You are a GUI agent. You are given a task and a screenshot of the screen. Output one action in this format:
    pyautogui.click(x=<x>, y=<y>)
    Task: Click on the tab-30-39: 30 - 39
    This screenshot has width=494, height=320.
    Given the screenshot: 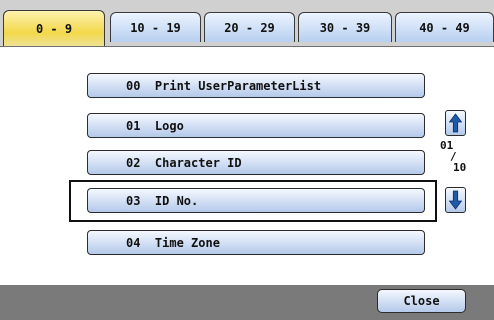 What is the action you would take?
    pyautogui.click(x=345, y=27)
    